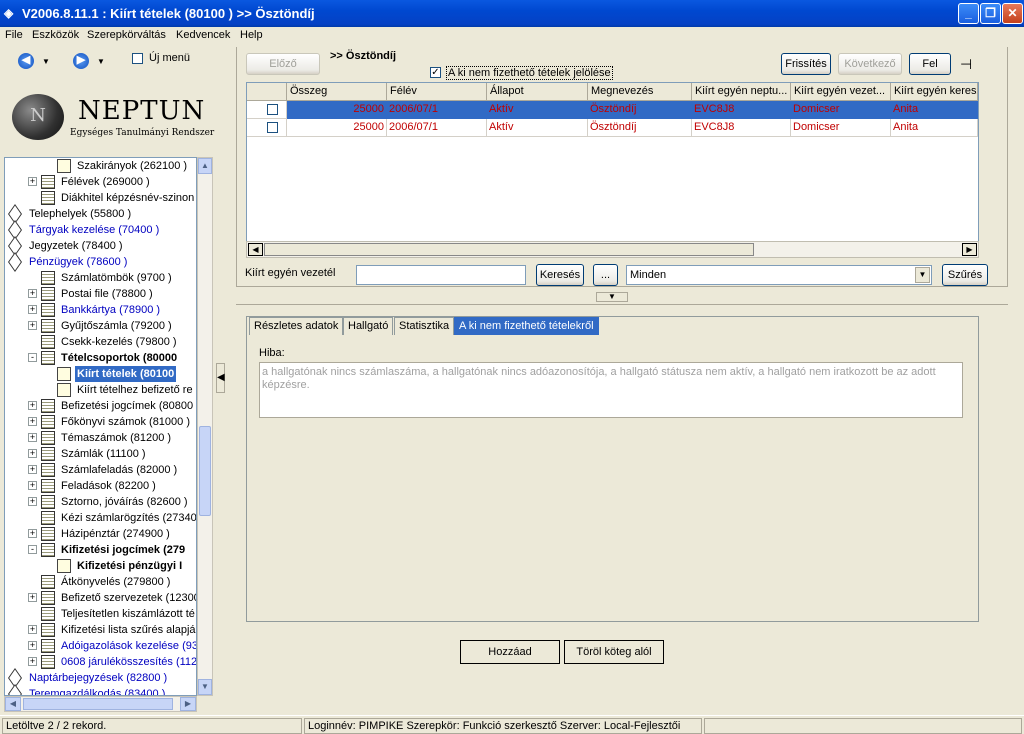  What do you see at coordinates (100, 390) in the screenshot?
I see `tree-node: Kiírt tételhez befizető re` at bounding box center [100, 390].